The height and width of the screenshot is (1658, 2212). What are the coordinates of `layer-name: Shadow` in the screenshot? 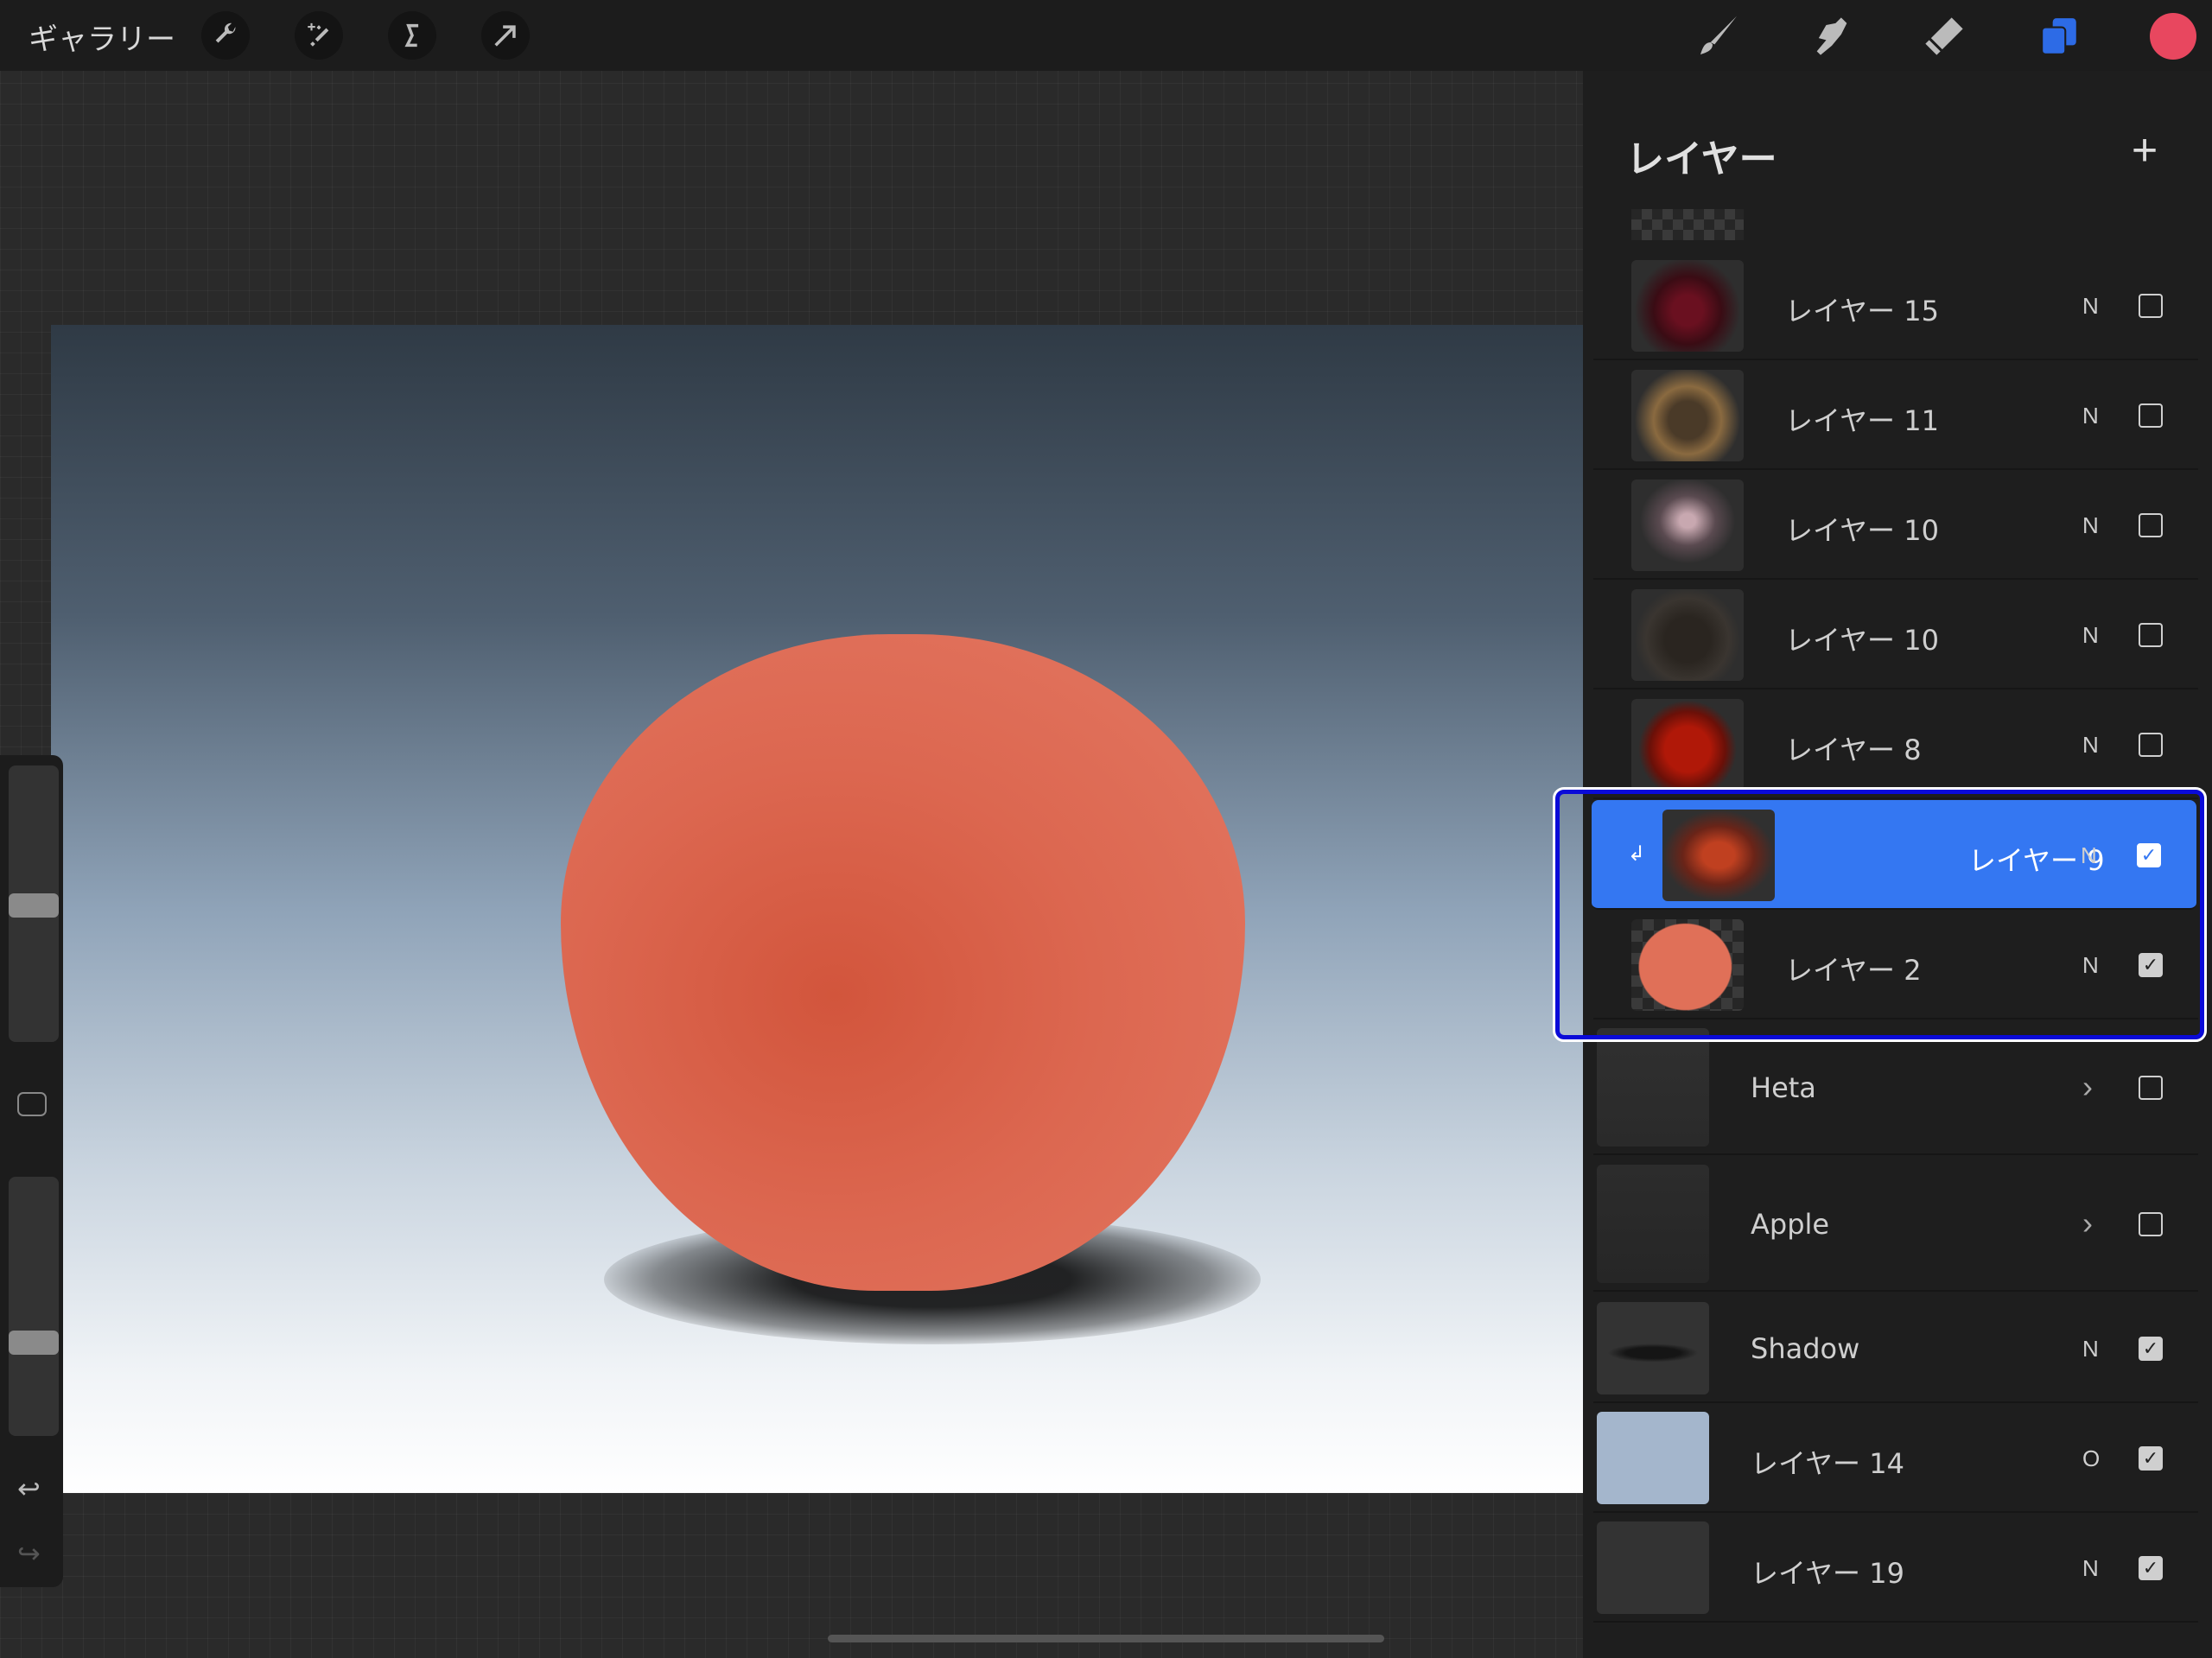 It's located at (1805, 1348).